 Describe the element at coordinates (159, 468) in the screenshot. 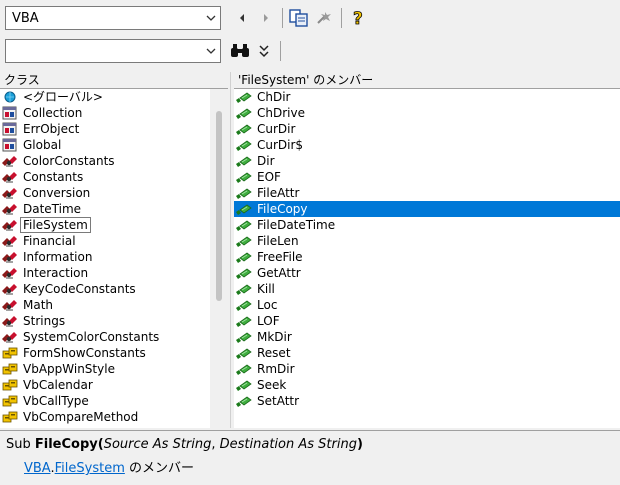

I see `owner-suffix: のメンバー` at that location.